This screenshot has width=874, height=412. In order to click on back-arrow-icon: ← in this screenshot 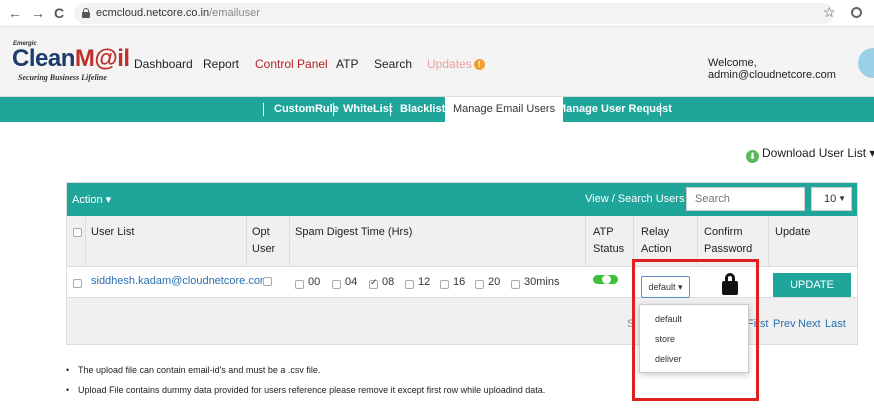, I will do `click(15, 13)`.